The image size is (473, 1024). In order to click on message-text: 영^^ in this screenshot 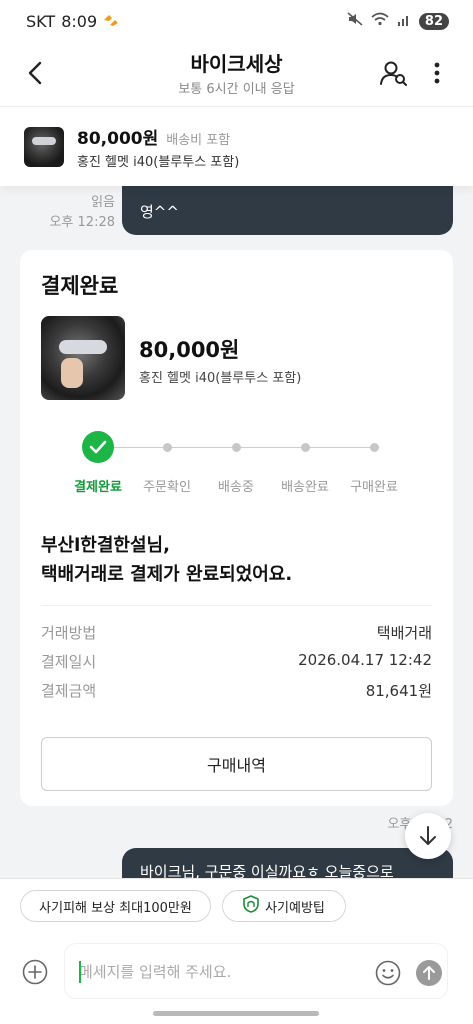, I will do `click(159, 212)`.